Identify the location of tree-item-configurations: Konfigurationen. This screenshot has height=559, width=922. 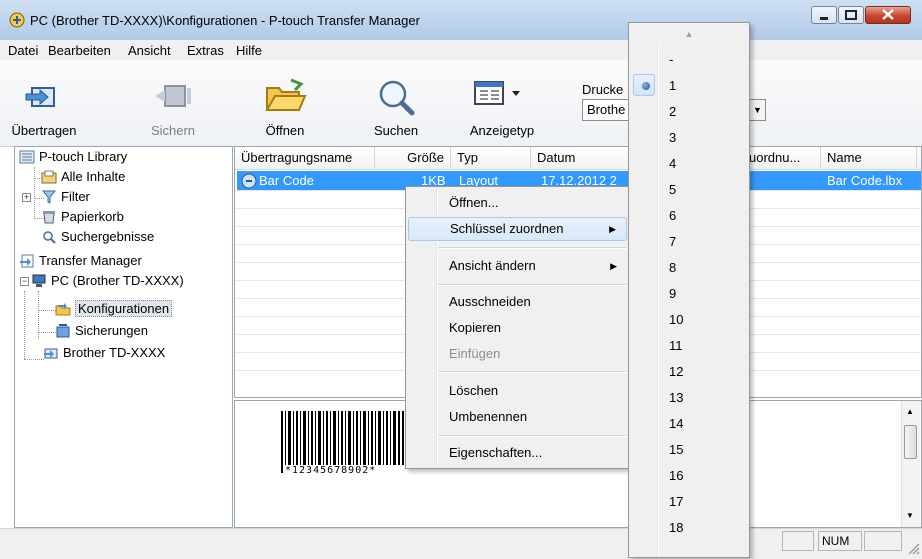
(114, 309).